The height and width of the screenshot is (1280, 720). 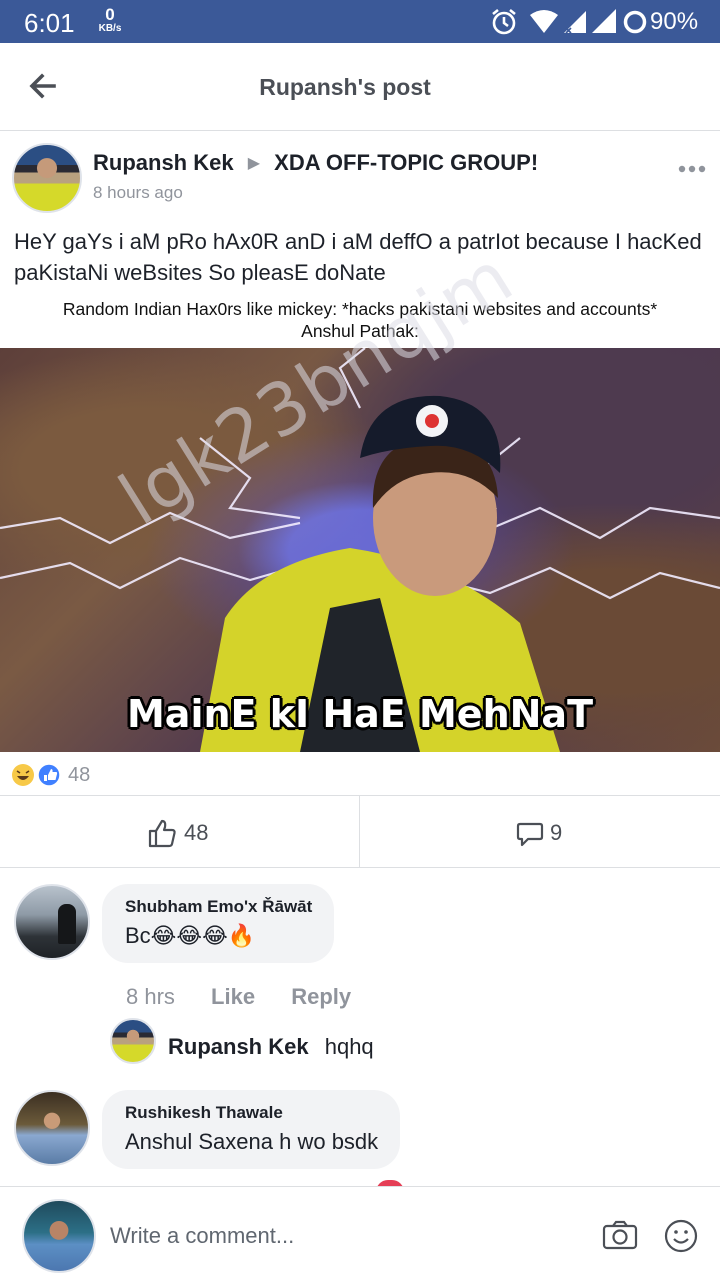 I want to click on comment-meta: 8 hrs Like Reply, so click(x=253, y=997).